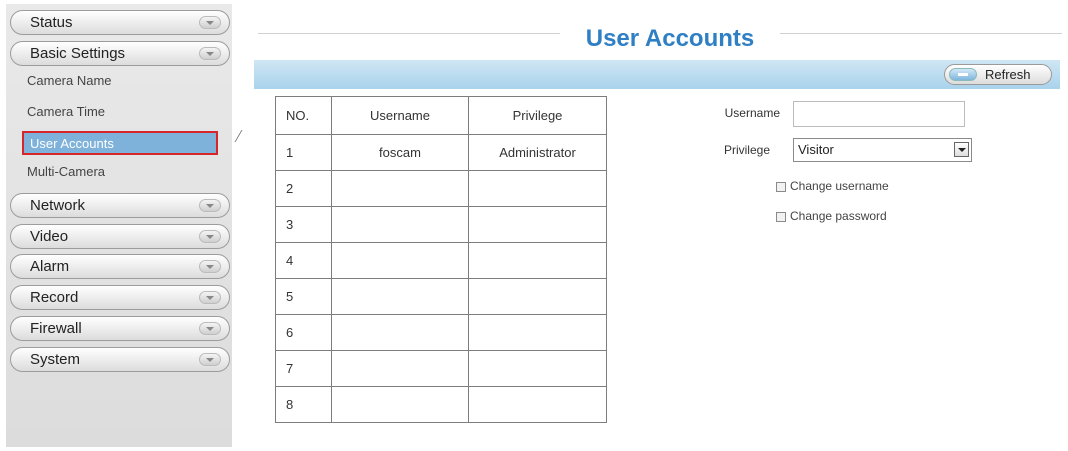 The width and height of the screenshot is (1068, 451). What do you see at coordinates (303, 332) in the screenshot?
I see `cell-no: 6` at bounding box center [303, 332].